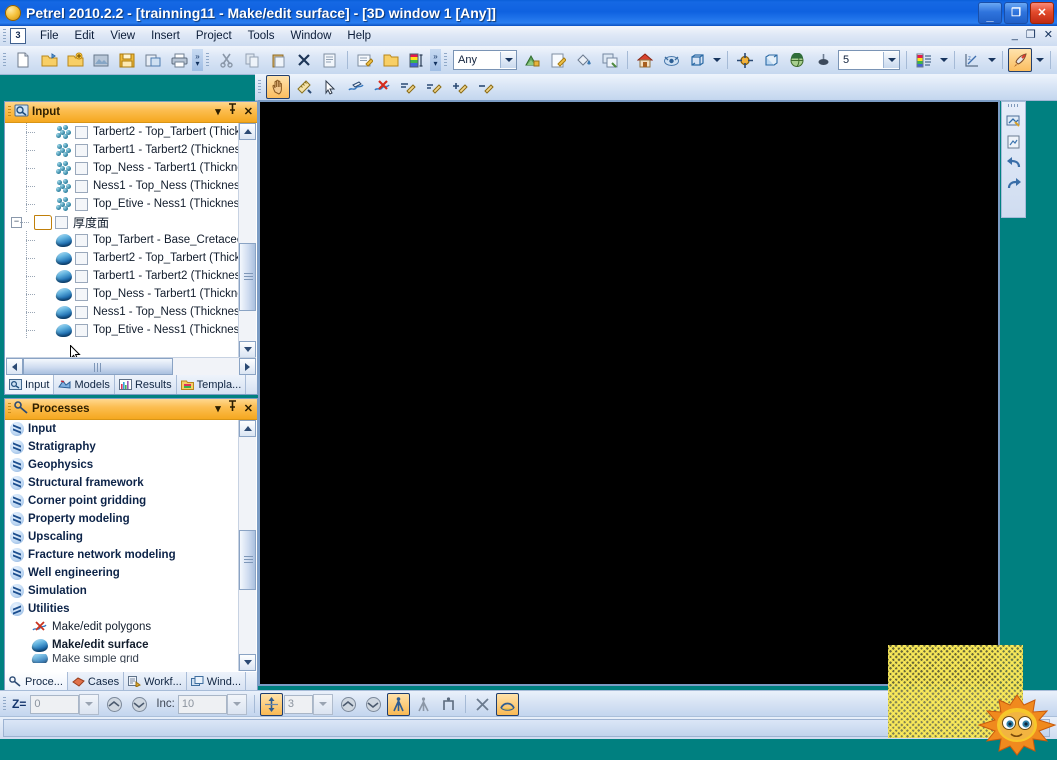  What do you see at coordinates (823, 60) in the screenshot?
I see `lighting-icon` at bounding box center [823, 60].